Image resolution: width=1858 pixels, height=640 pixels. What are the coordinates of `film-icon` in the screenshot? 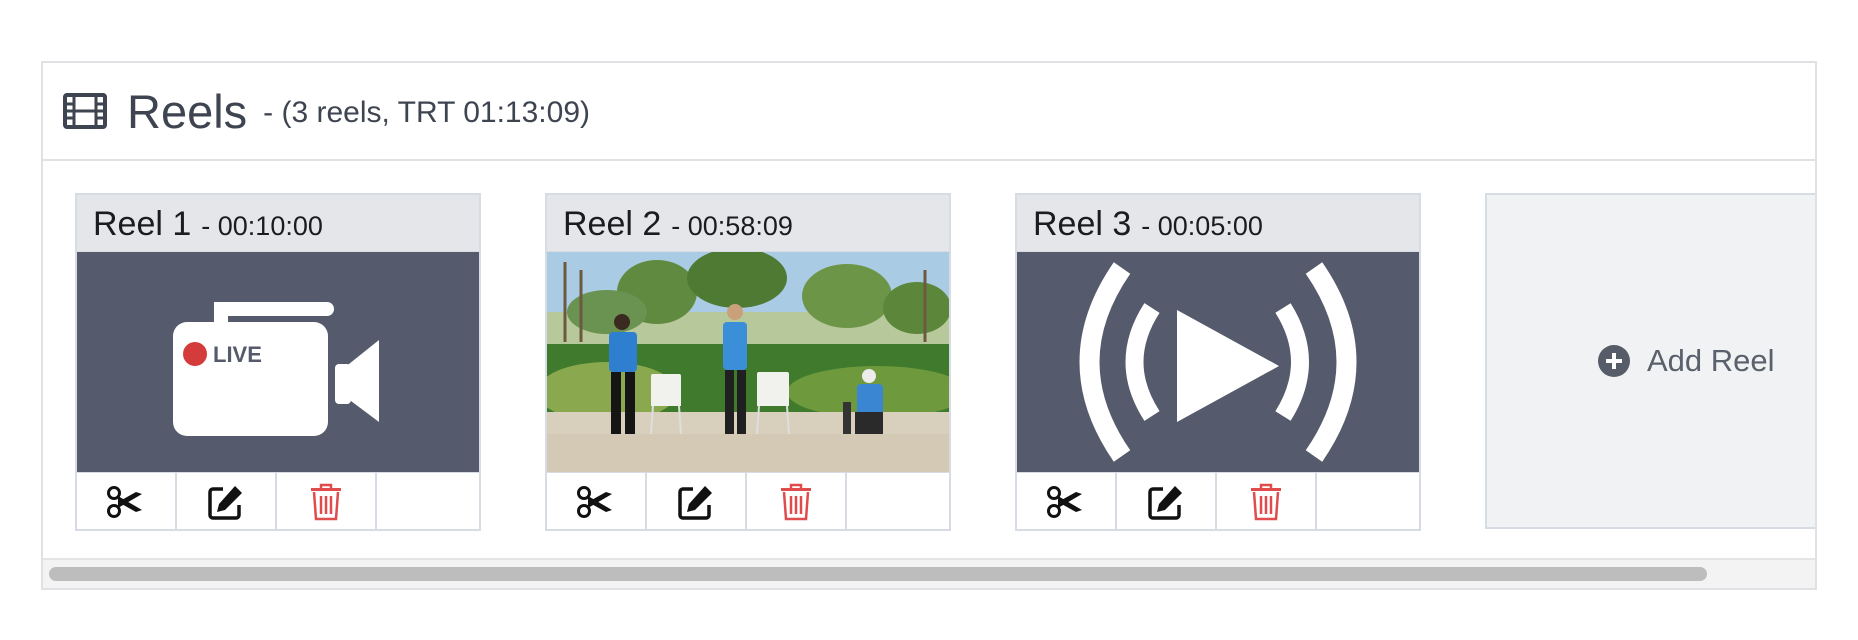 It's located at (85, 111).